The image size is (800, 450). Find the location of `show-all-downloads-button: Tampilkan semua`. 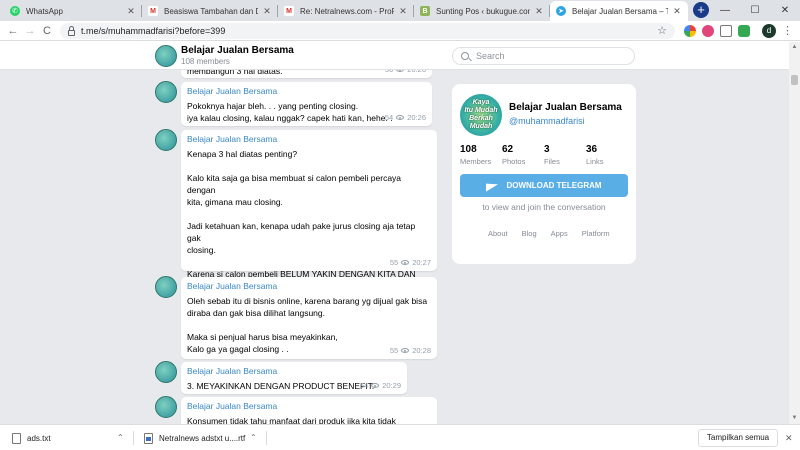

show-all-downloads-button: Tampilkan semua is located at coordinates (738, 438).